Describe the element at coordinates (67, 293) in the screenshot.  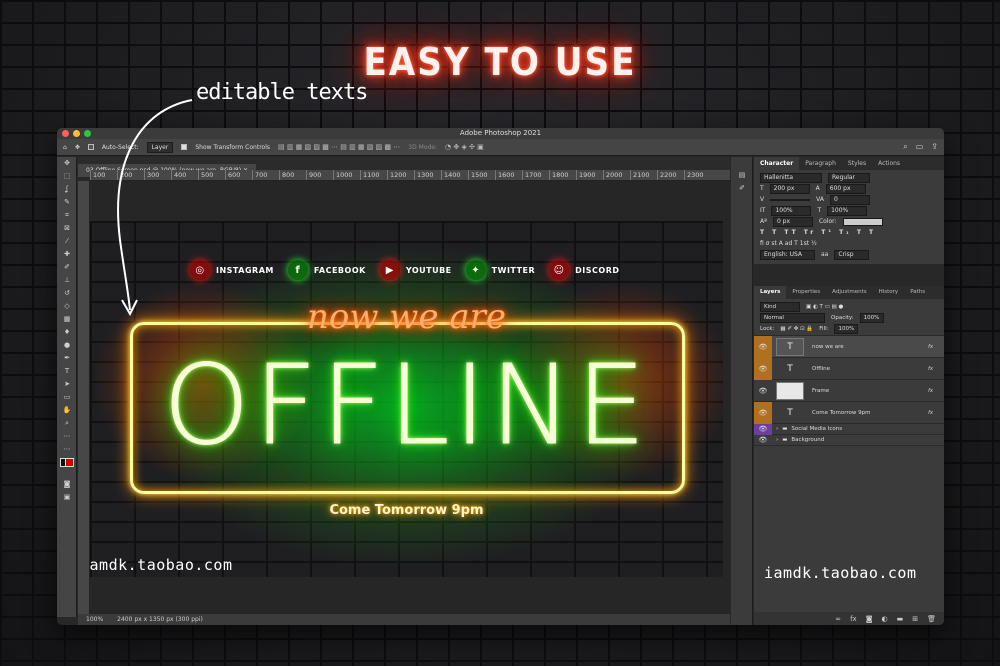
I see `history-brush-tool-icon: ↺` at that location.